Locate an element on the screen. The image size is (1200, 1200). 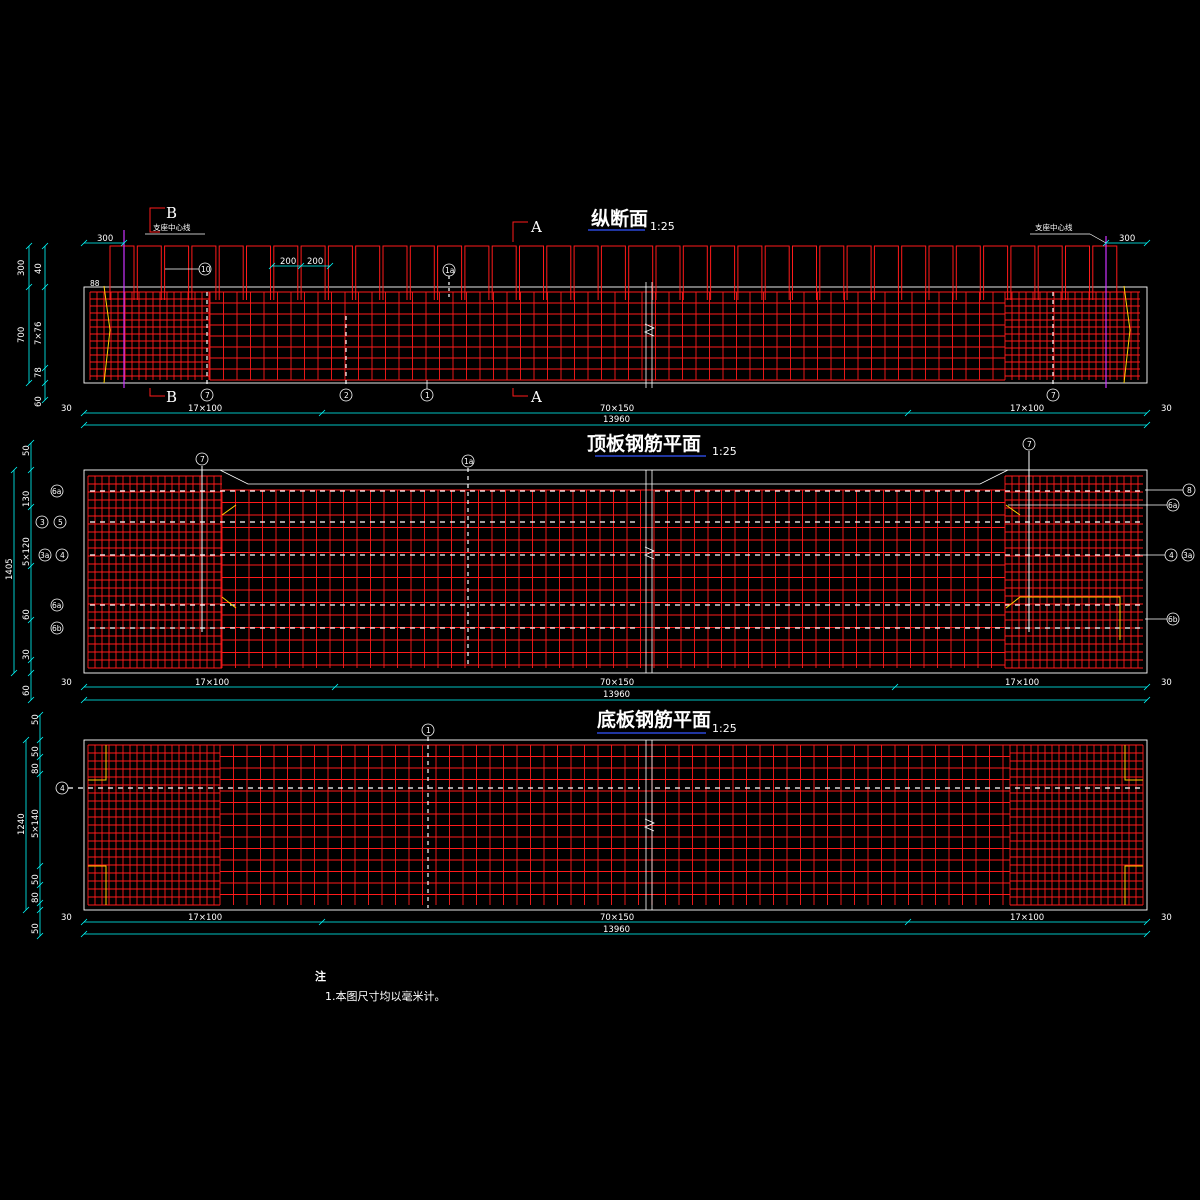
top-mark-top-7-left: 7 is located at coordinates (202, 459).